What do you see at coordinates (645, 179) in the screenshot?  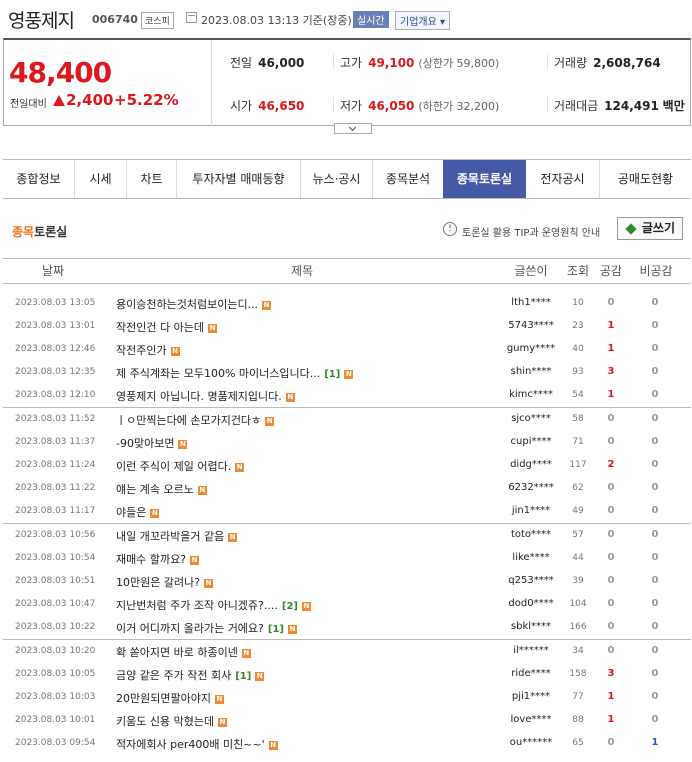 I see `tab-short-selling: 공매도현황` at bounding box center [645, 179].